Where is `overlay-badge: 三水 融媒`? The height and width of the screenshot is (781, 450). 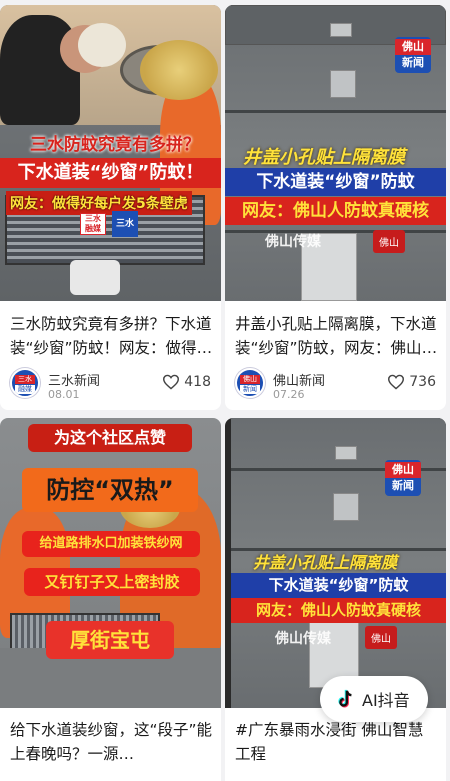 overlay-badge: 三水 融媒 is located at coordinates (93, 224).